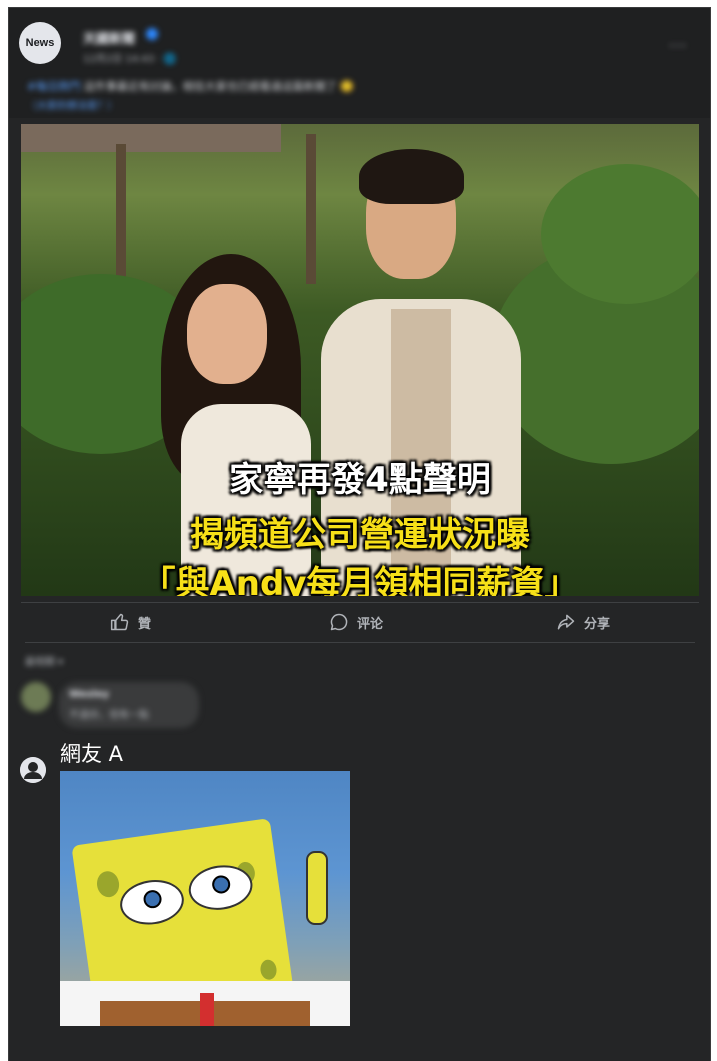 Image resolution: width=717 pixels, height=1061 pixels. Describe the element at coordinates (130, 622) in the screenshot. I see `like-button: 贊` at that location.